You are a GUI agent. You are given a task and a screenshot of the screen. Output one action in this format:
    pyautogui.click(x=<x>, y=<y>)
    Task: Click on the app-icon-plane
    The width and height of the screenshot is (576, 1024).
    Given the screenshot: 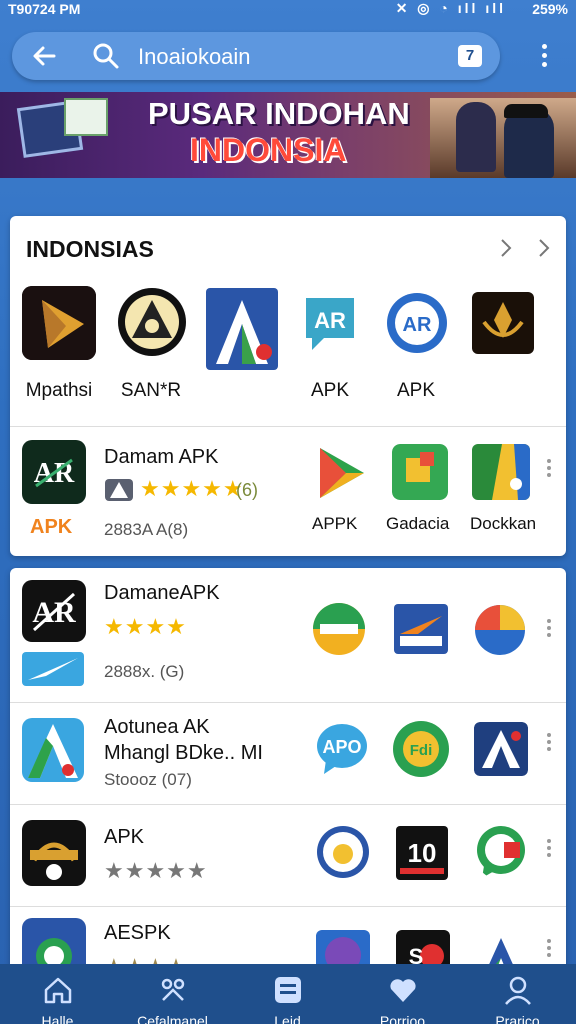 What is the action you would take?
    pyautogui.click(x=53, y=669)
    